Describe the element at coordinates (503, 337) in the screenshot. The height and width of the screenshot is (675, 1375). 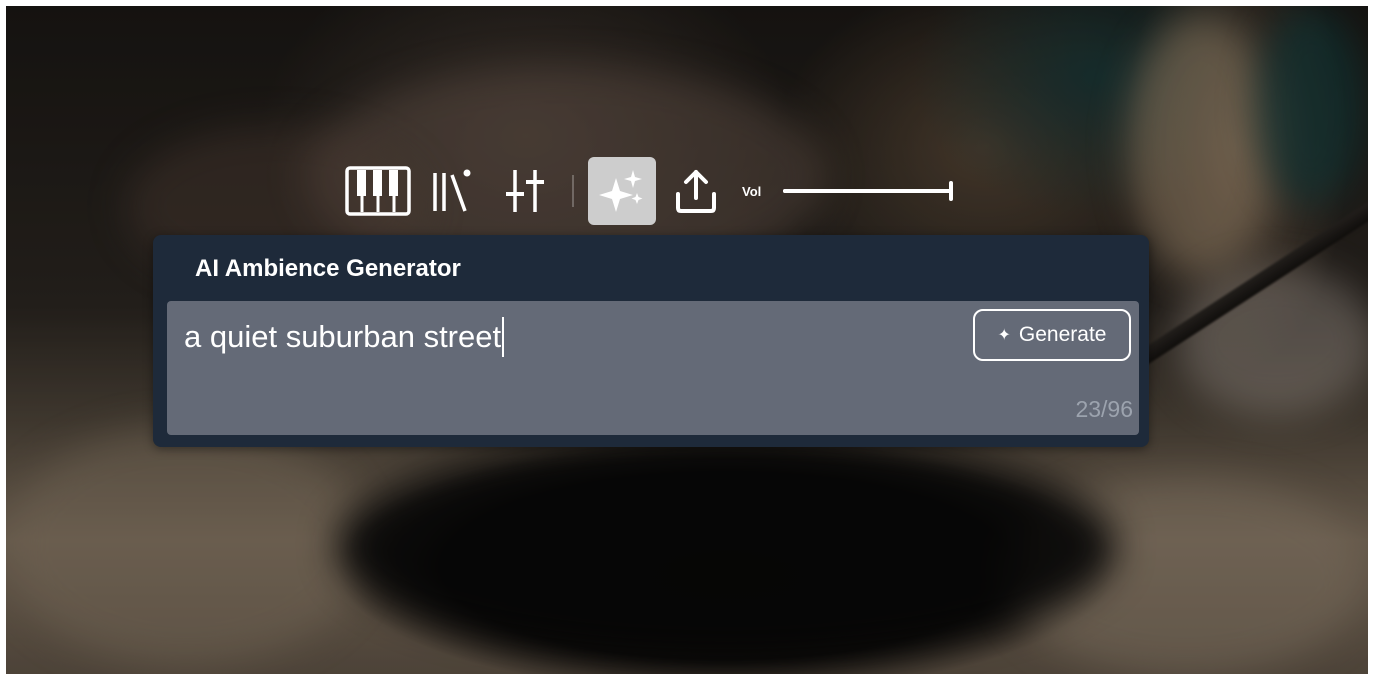
I see `text-caret` at that location.